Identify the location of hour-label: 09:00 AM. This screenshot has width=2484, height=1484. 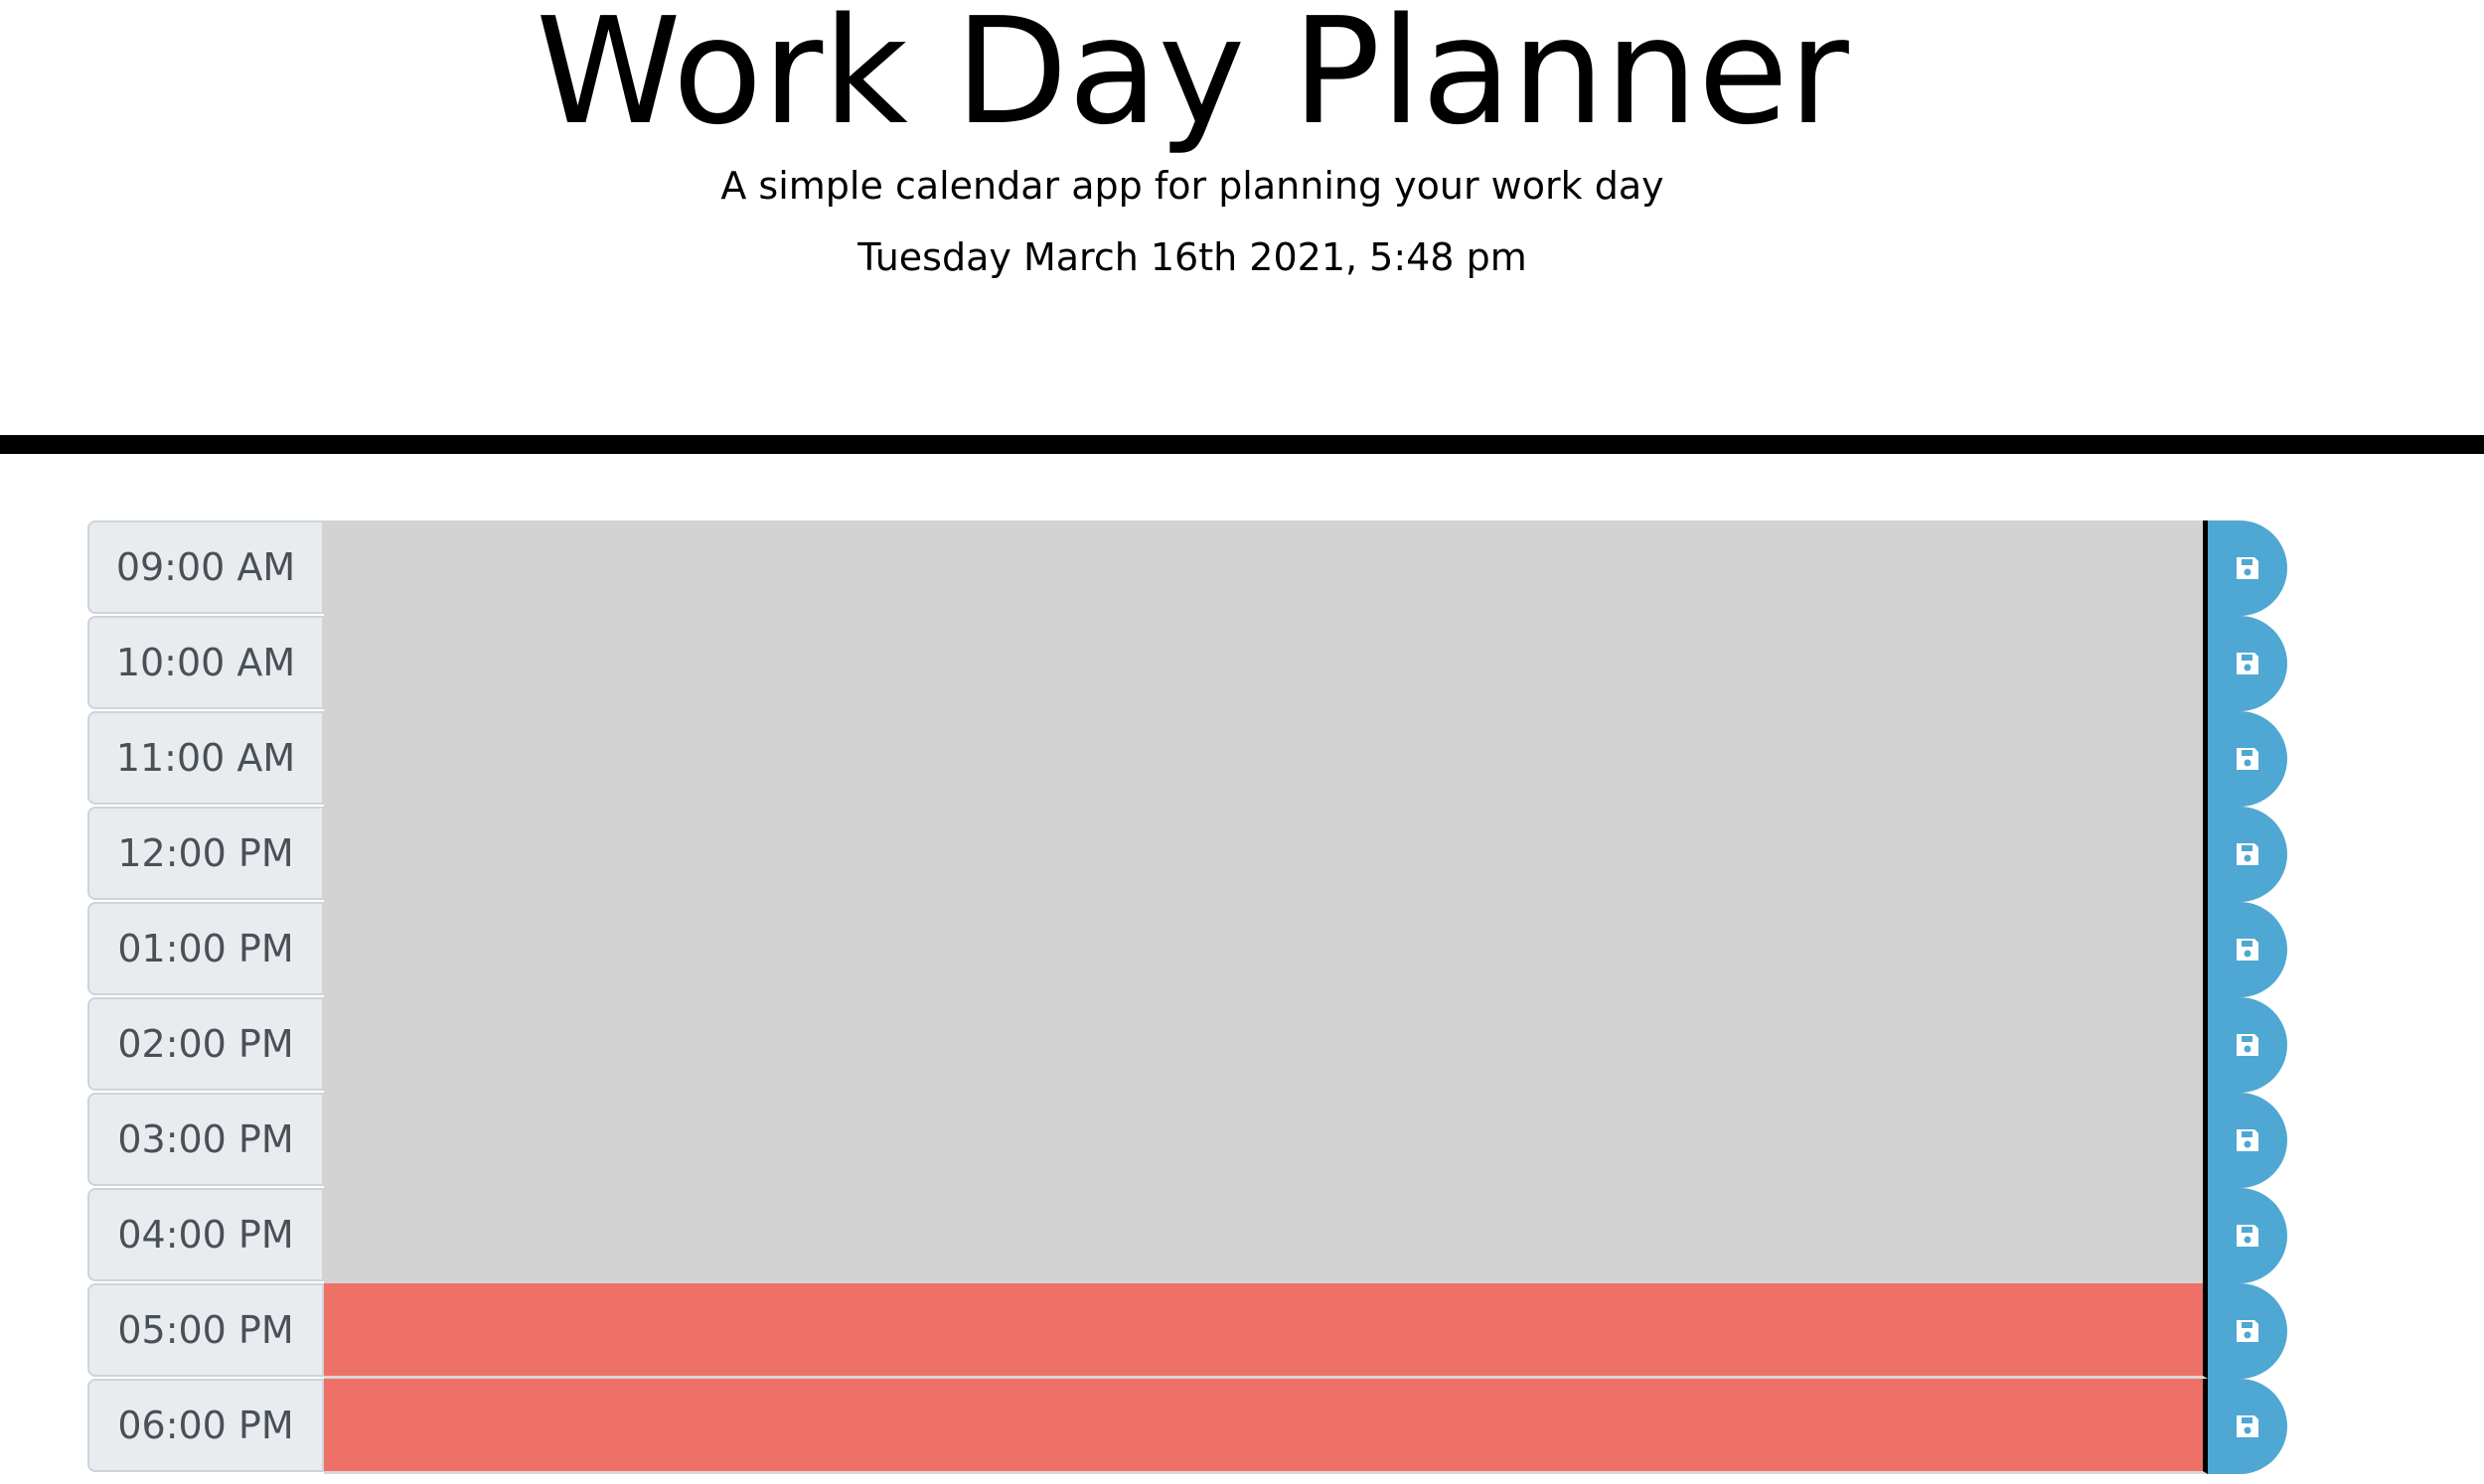
(205, 567).